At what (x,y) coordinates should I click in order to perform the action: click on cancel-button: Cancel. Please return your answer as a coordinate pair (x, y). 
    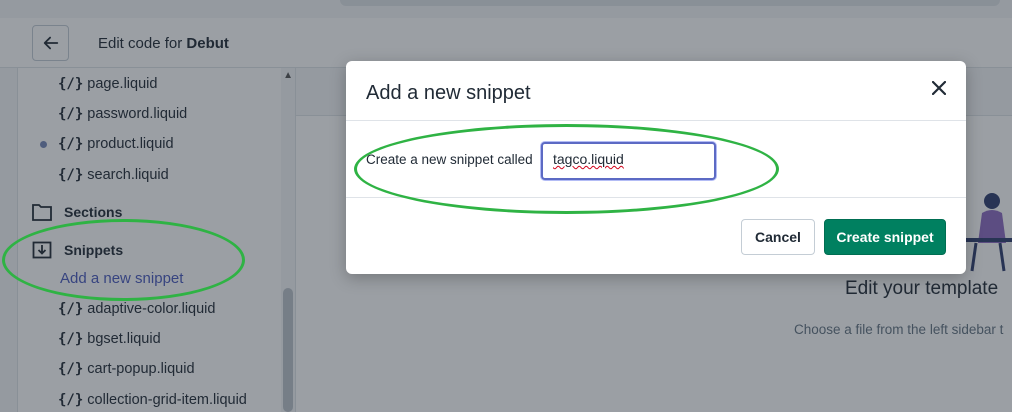
    Looking at the image, I should click on (778, 237).